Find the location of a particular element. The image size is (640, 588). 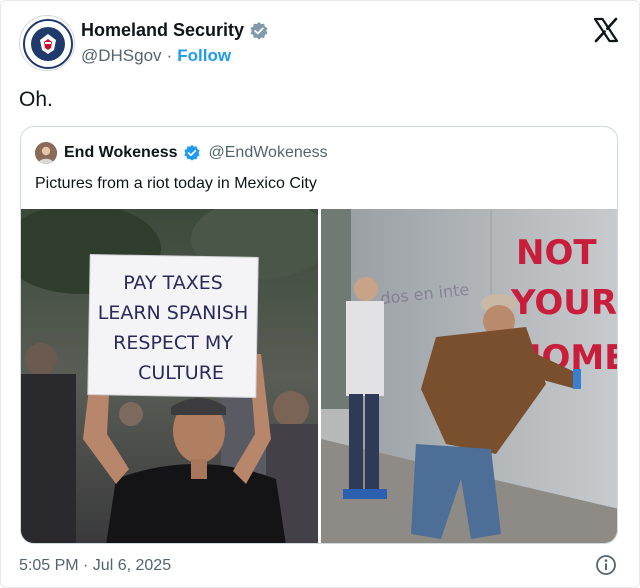

quoted-tweet-header: End Wokeness @EndWokeness is located at coordinates (181, 153).